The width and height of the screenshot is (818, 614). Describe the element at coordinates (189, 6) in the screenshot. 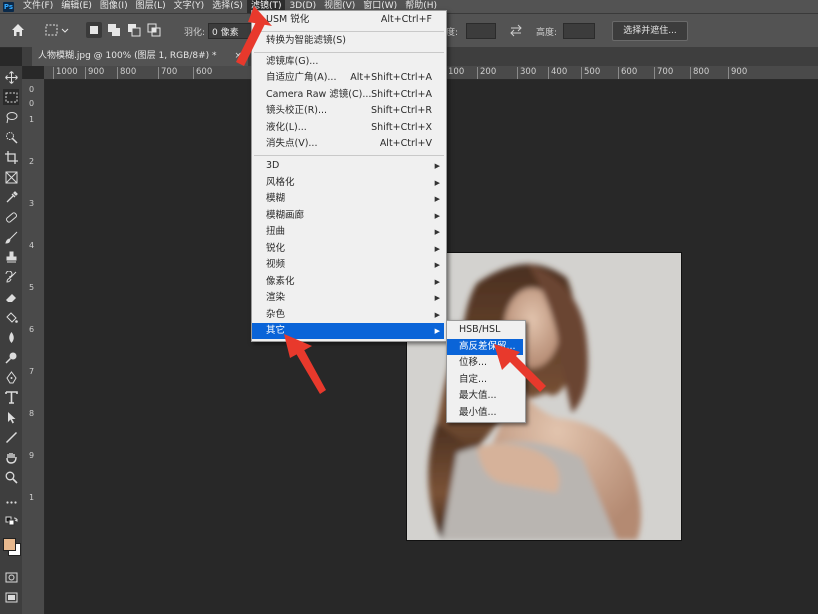

I see `menu-type: 文字(Y)` at that location.